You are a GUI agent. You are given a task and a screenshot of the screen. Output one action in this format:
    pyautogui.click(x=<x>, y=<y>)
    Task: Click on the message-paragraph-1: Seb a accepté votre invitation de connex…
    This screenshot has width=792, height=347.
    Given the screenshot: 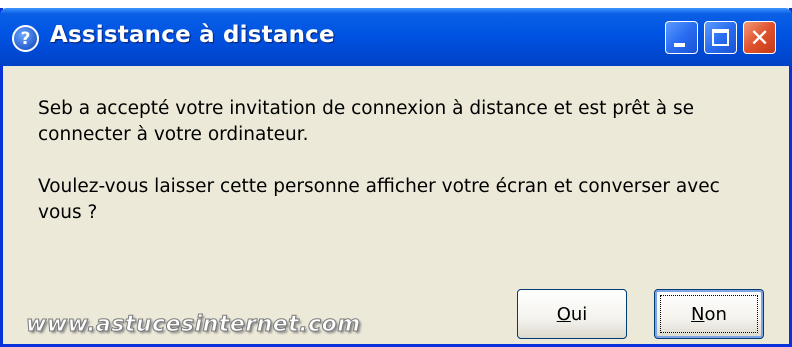 What is the action you would take?
    pyautogui.click(x=366, y=121)
    